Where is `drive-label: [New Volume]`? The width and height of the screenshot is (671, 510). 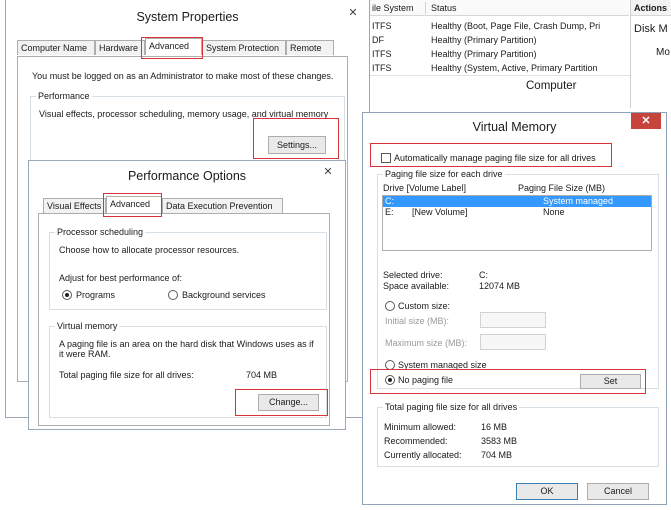 drive-label: [New Volume] is located at coordinates (440, 212).